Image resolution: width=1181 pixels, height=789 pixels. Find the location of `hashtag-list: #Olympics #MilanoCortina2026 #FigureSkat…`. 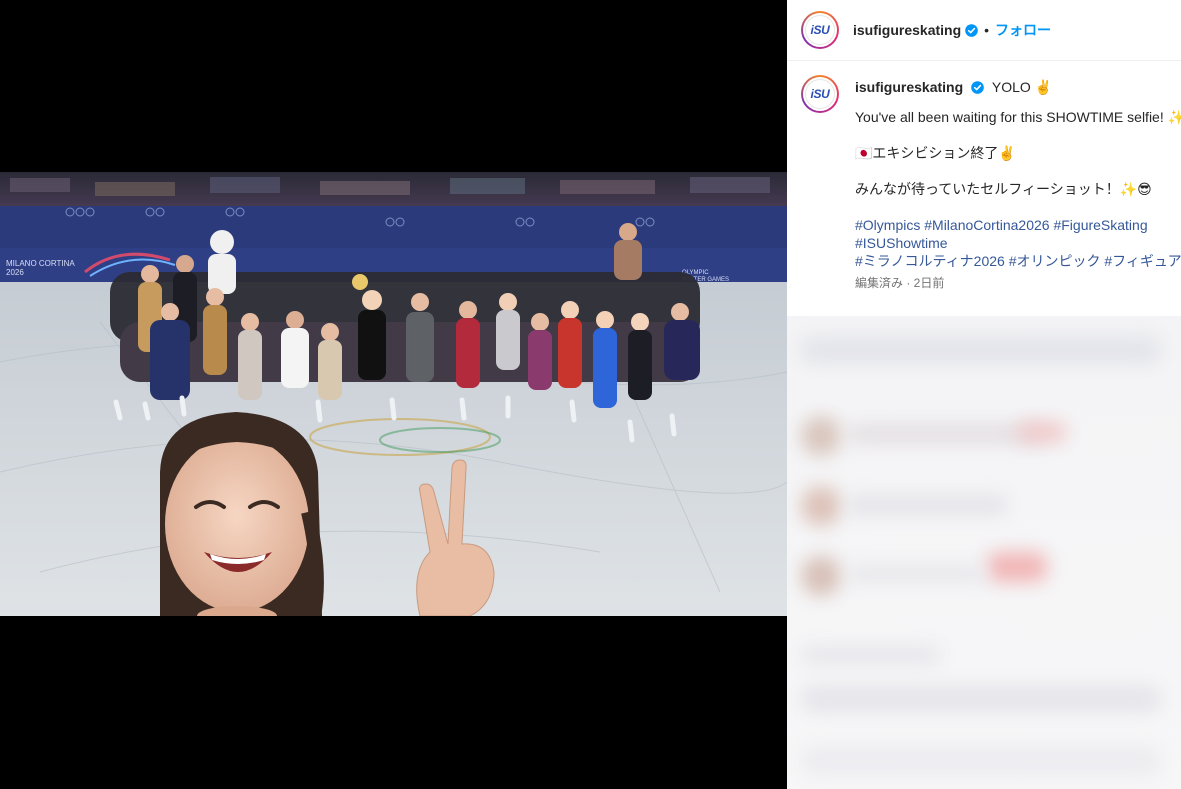

hashtag-list: #Olympics #MilanoCortina2026 #FigureSkat… is located at coordinates (1018, 243).